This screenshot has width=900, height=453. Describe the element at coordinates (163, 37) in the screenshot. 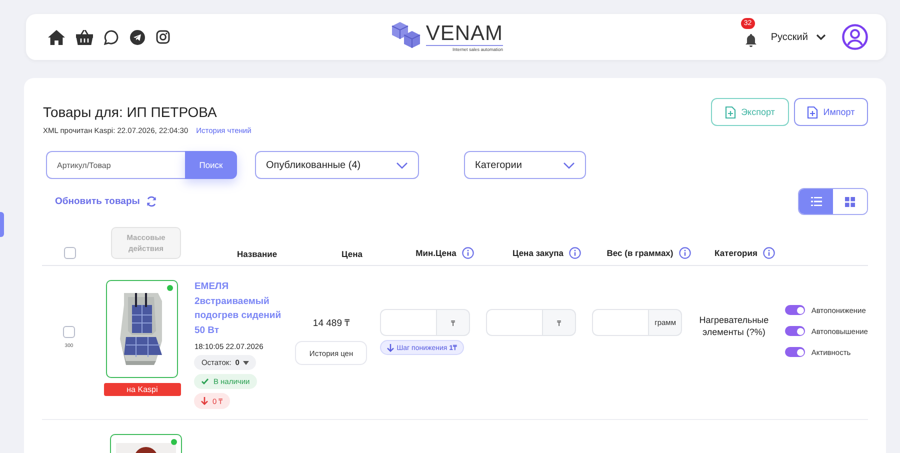

I see `camera-icon` at that location.